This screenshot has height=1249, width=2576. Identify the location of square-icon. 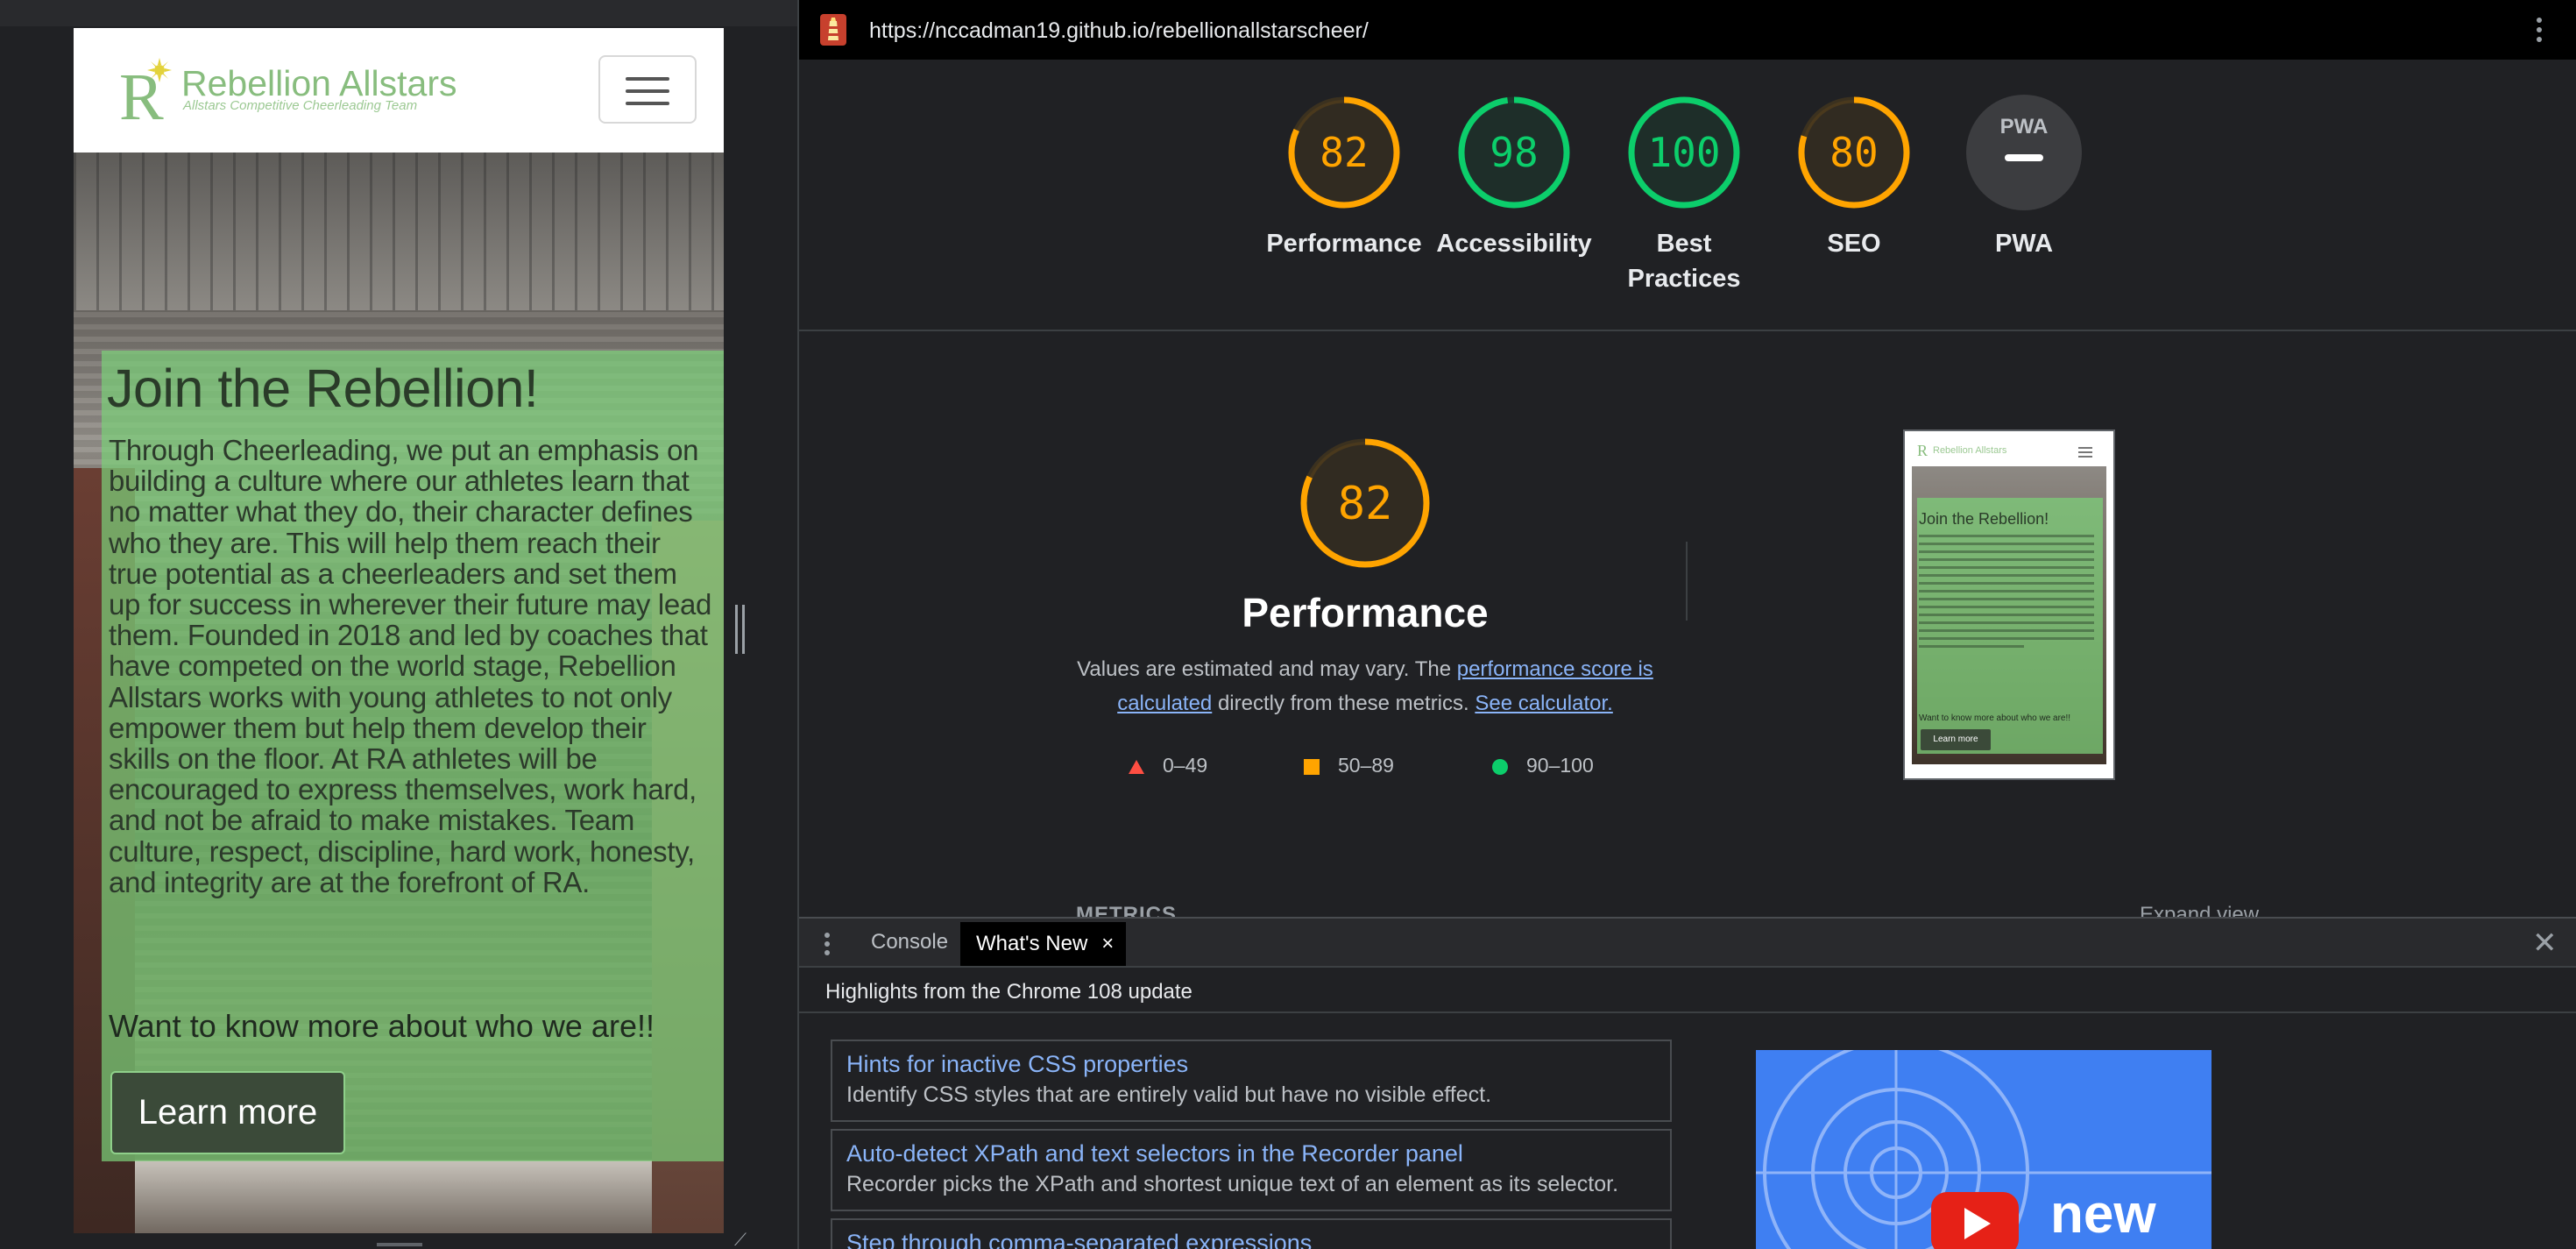
(1312, 766).